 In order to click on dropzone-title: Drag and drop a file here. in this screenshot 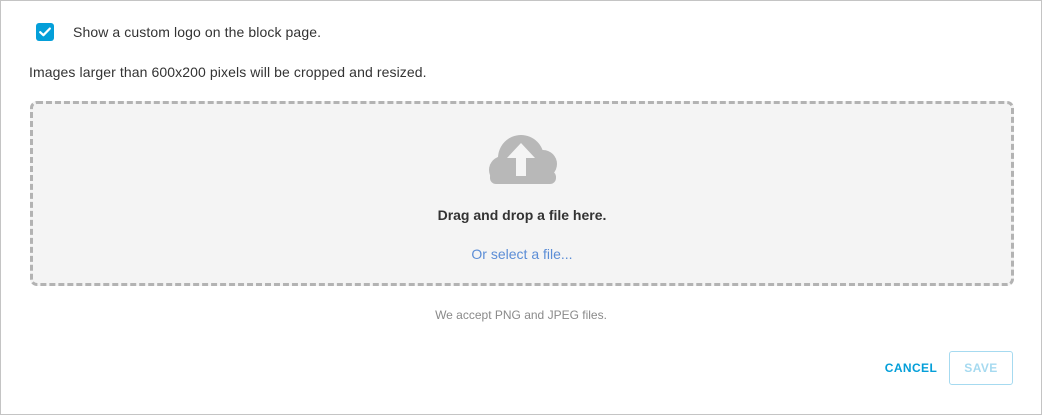, I will do `click(522, 215)`.